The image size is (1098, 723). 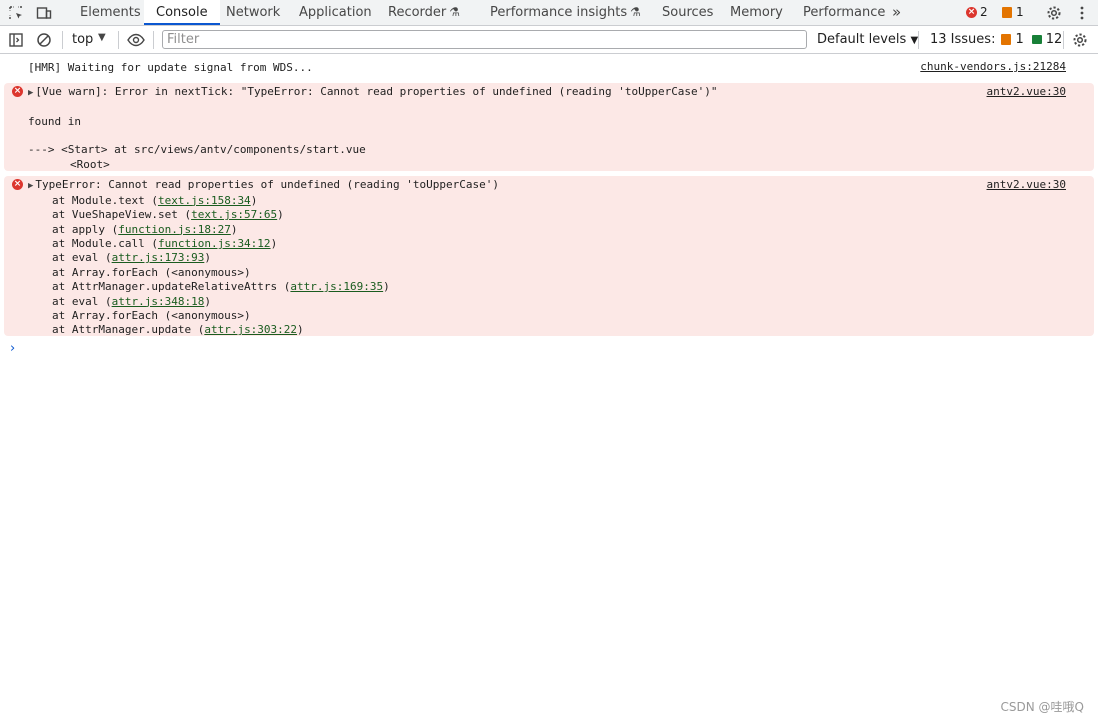 I want to click on issues-warning-count: 1, so click(x=1019, y=39).